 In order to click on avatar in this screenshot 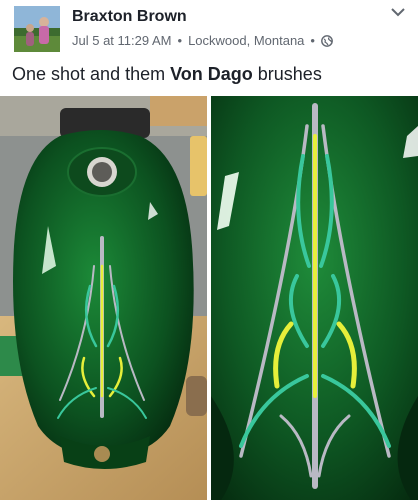, I will do `click(37, 29)`.